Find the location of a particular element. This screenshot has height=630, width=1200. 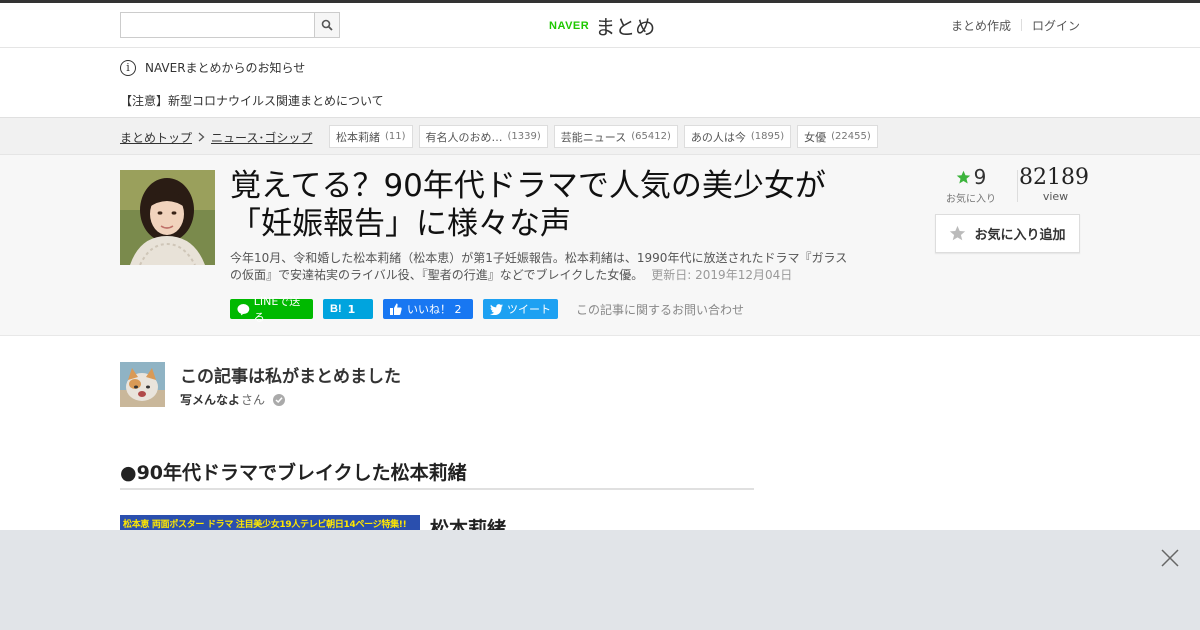

tag-item: あの人は今 (1895) is located at coordinates (737, 136).